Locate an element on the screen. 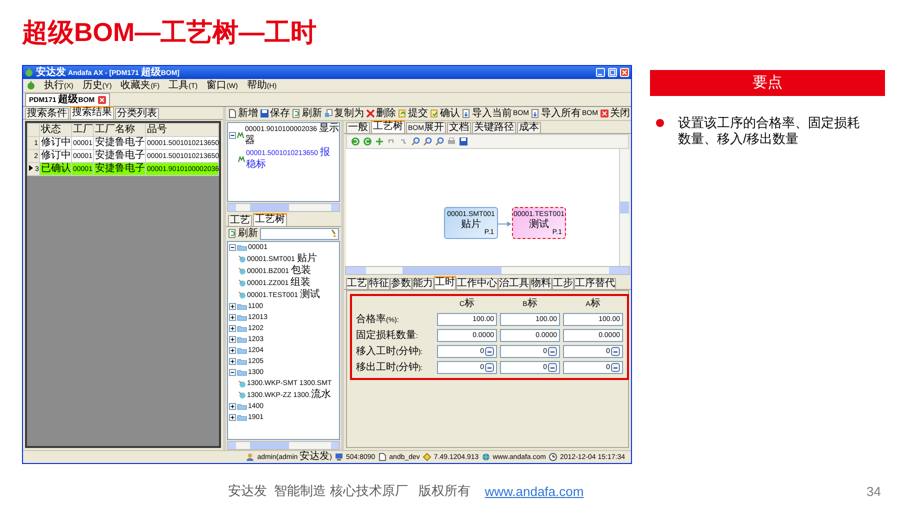 This screenshot has width=907, height=509. user-icon is located at coordinates (250, 457).